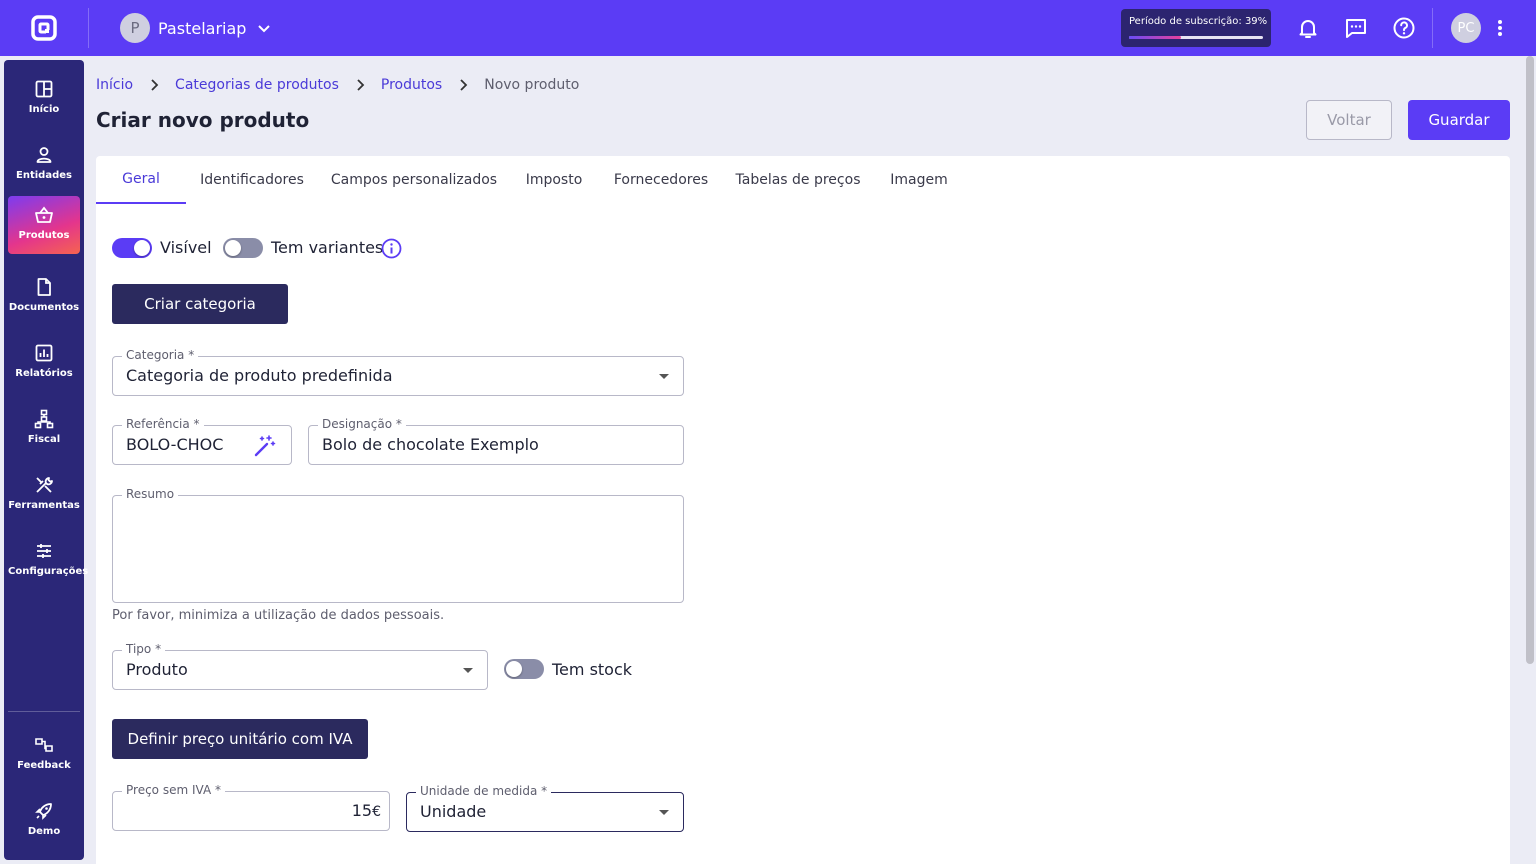  What do you see at coordinates (414, 180) in the screenshot?
I see `tab-campos-personalizados: Campos personalizados` at bounding box center [414, 180].